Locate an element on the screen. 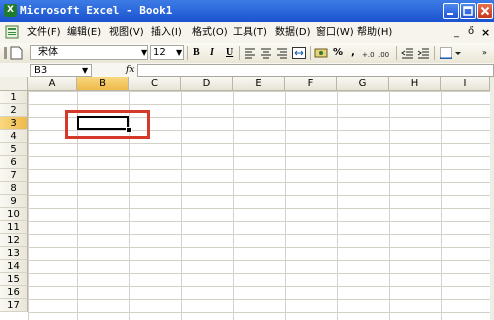 The width and height of the screenshot is (494, 320). align-right-icon is located at coordinates (282, 53).